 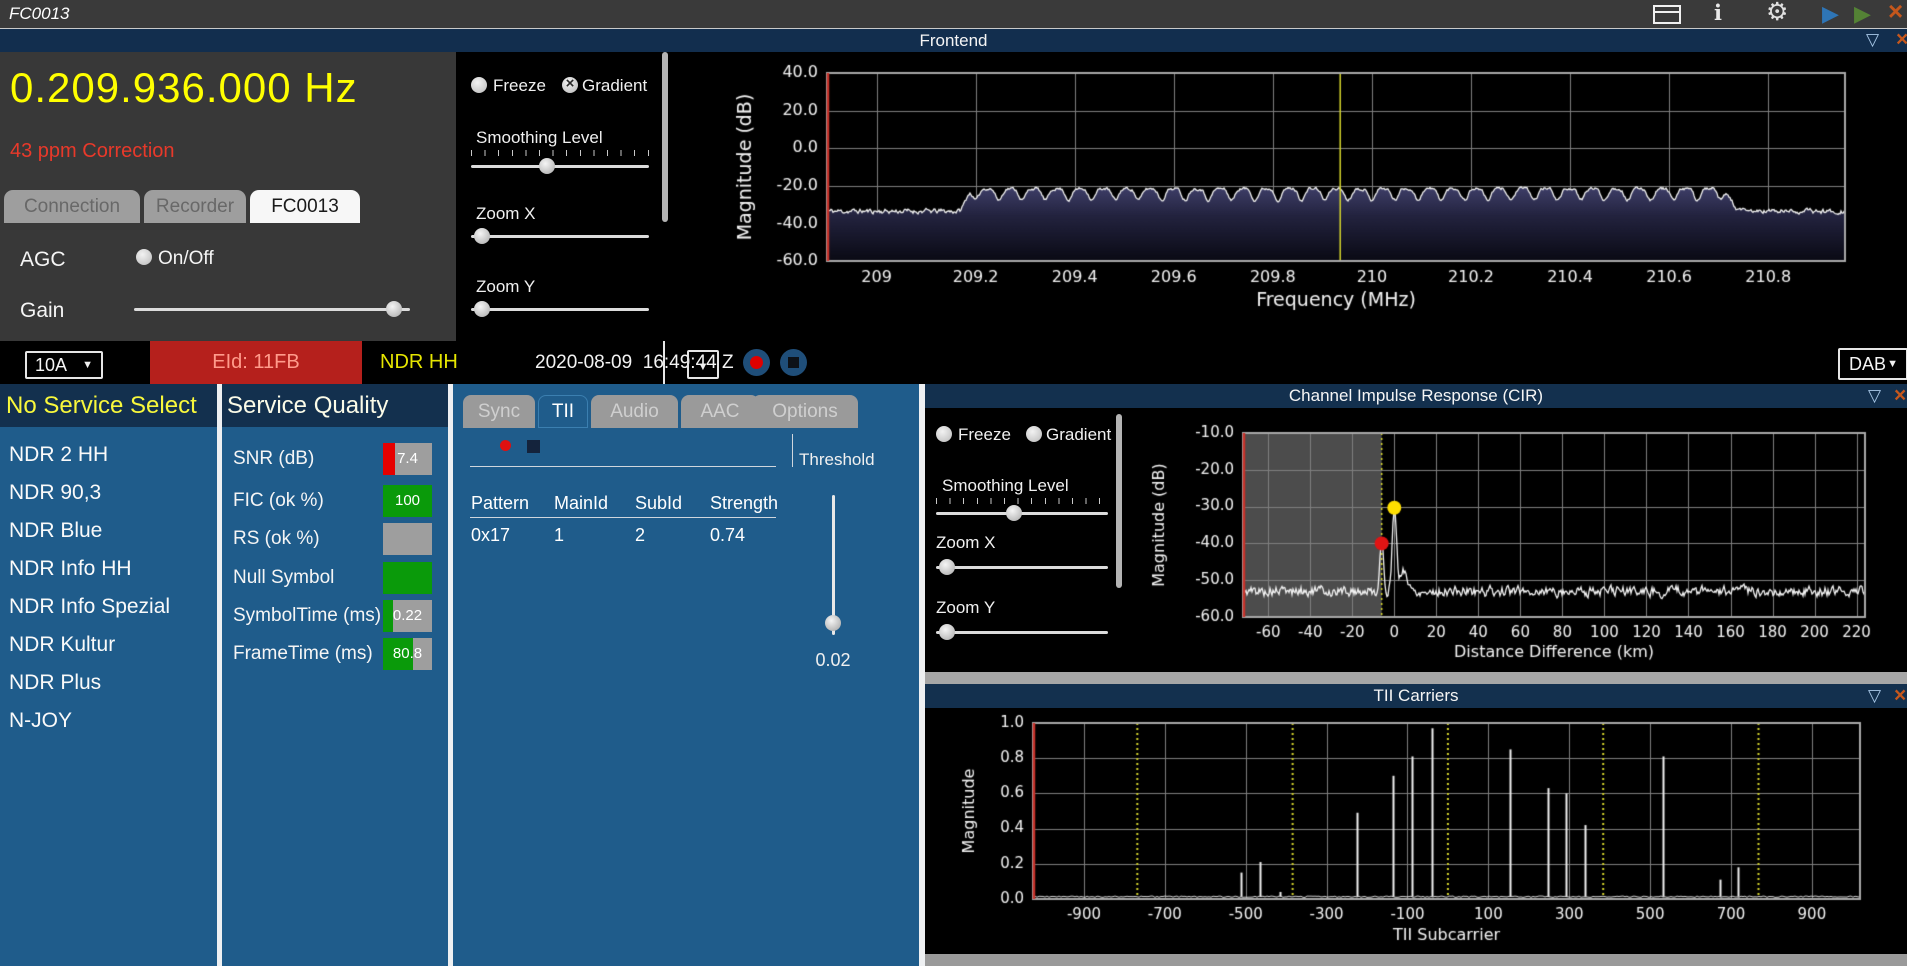 I want to click on cir-zoom-y-slider, so click(x=1022, y=632).